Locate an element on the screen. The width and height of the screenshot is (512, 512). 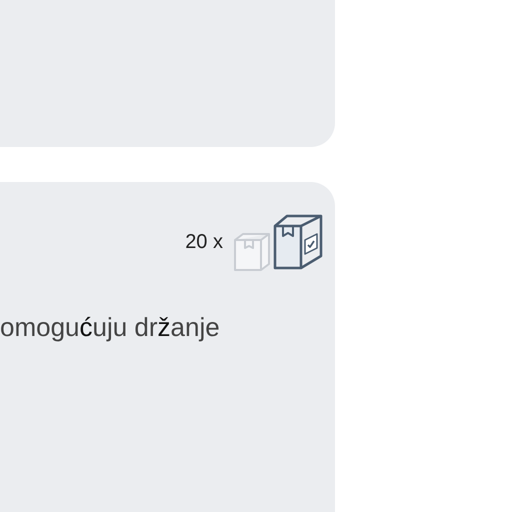
boxes-icon is located at coordinates (278, 242).